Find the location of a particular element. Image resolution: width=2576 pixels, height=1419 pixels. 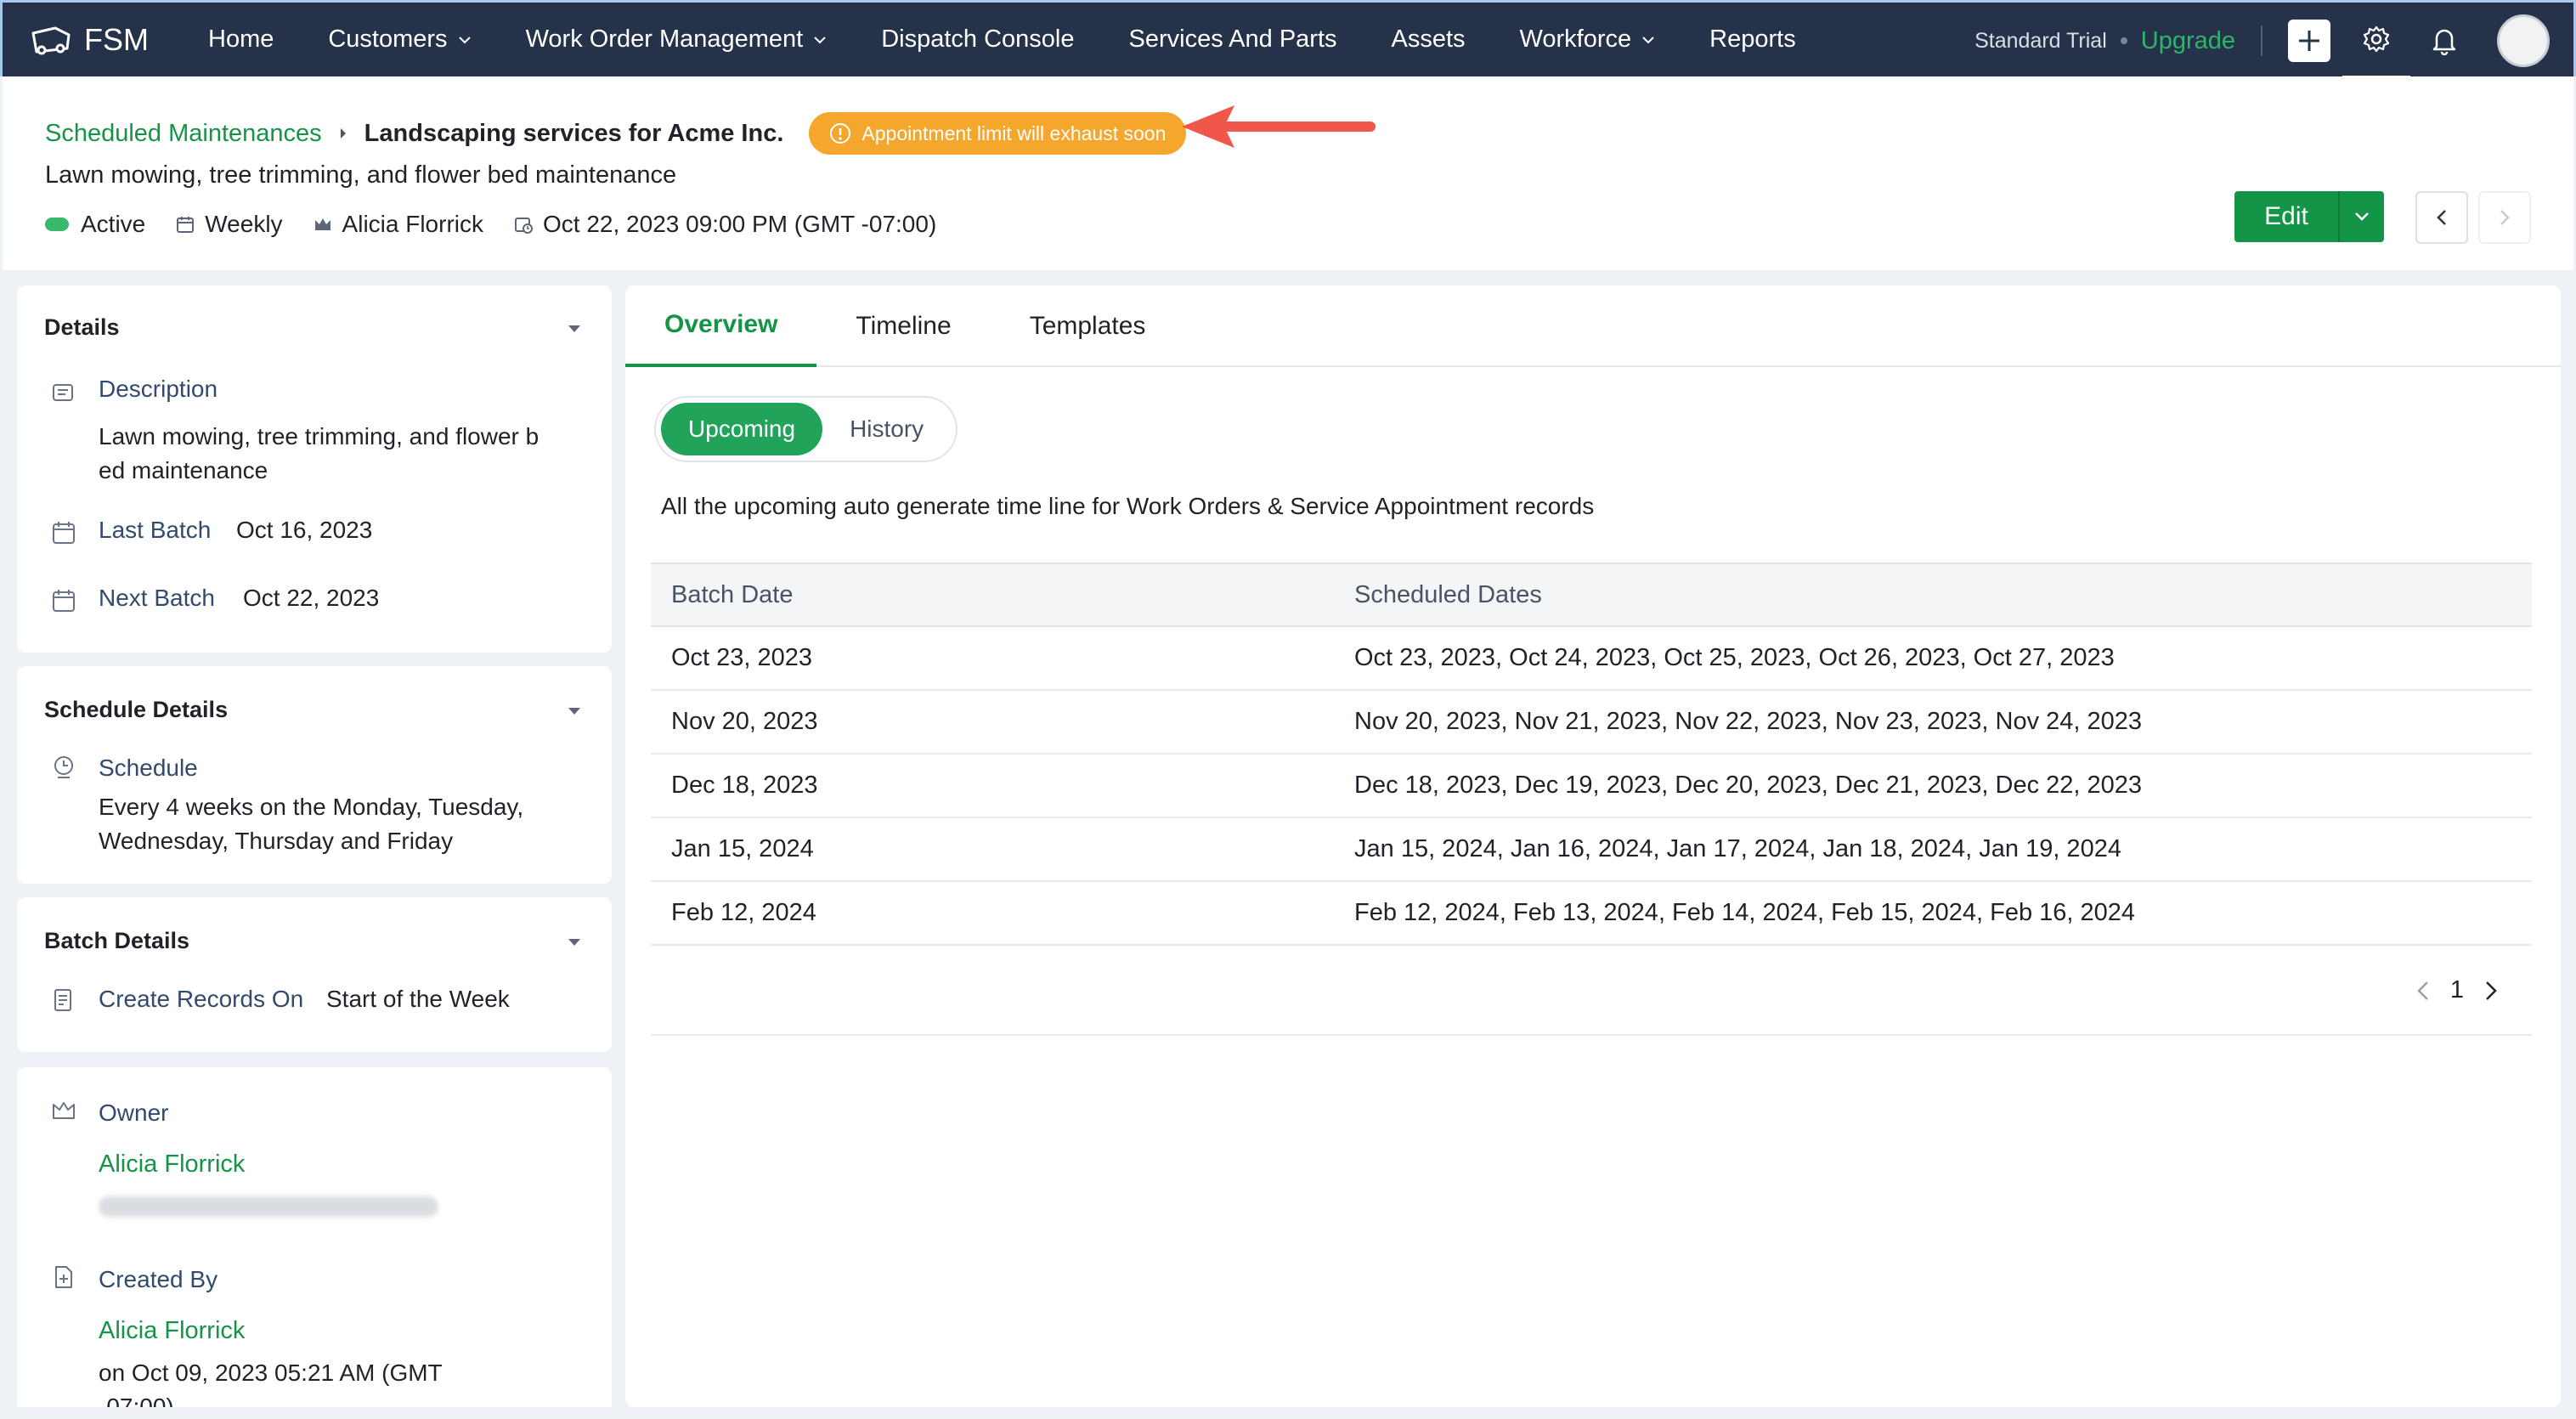

upcoming-button: Upcoming is located at coordinates (742, 429).